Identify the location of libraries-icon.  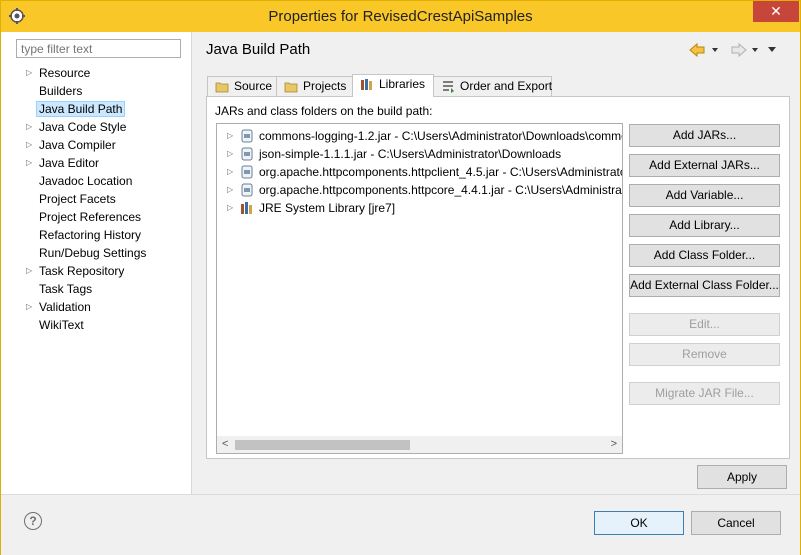
(366, 84).